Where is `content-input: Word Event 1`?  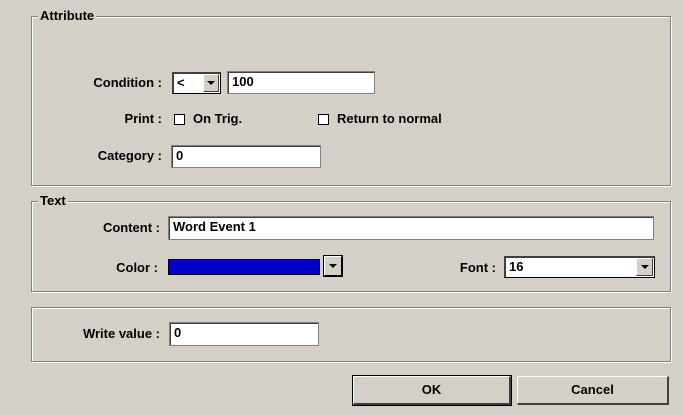
content-input: Word Event 1 is located at coordinates (411, 228).